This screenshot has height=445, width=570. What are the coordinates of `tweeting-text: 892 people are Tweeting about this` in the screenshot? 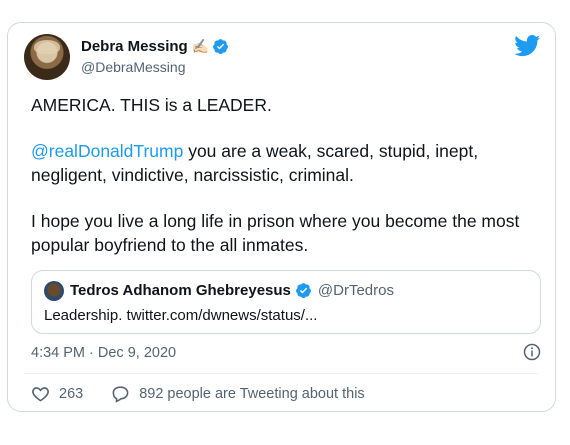 It's located at (252, 393).